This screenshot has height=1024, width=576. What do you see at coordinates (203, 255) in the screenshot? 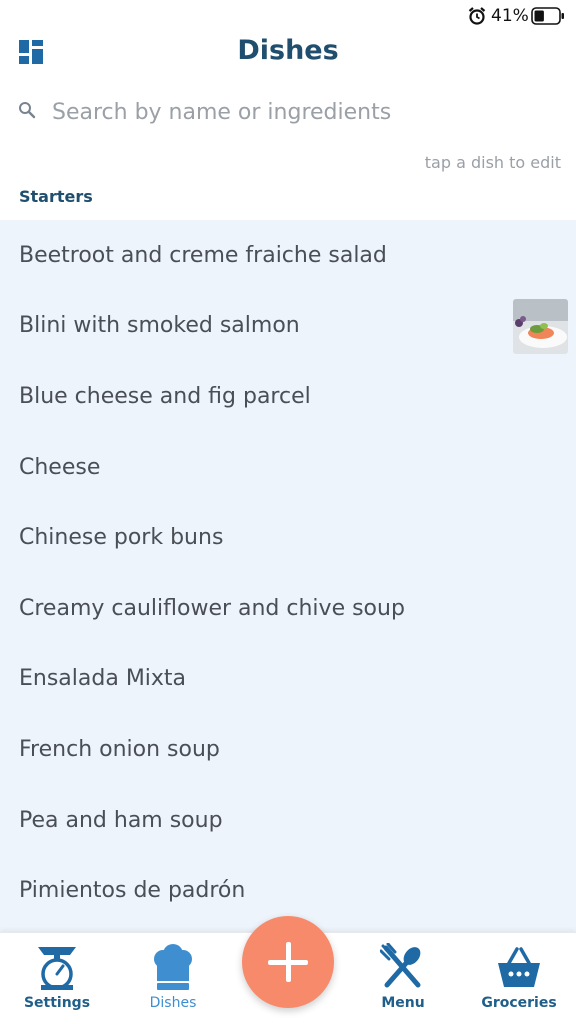
I see `dish-name: Beetroot and creme fraiche salad` at bounding box center [203, 255].